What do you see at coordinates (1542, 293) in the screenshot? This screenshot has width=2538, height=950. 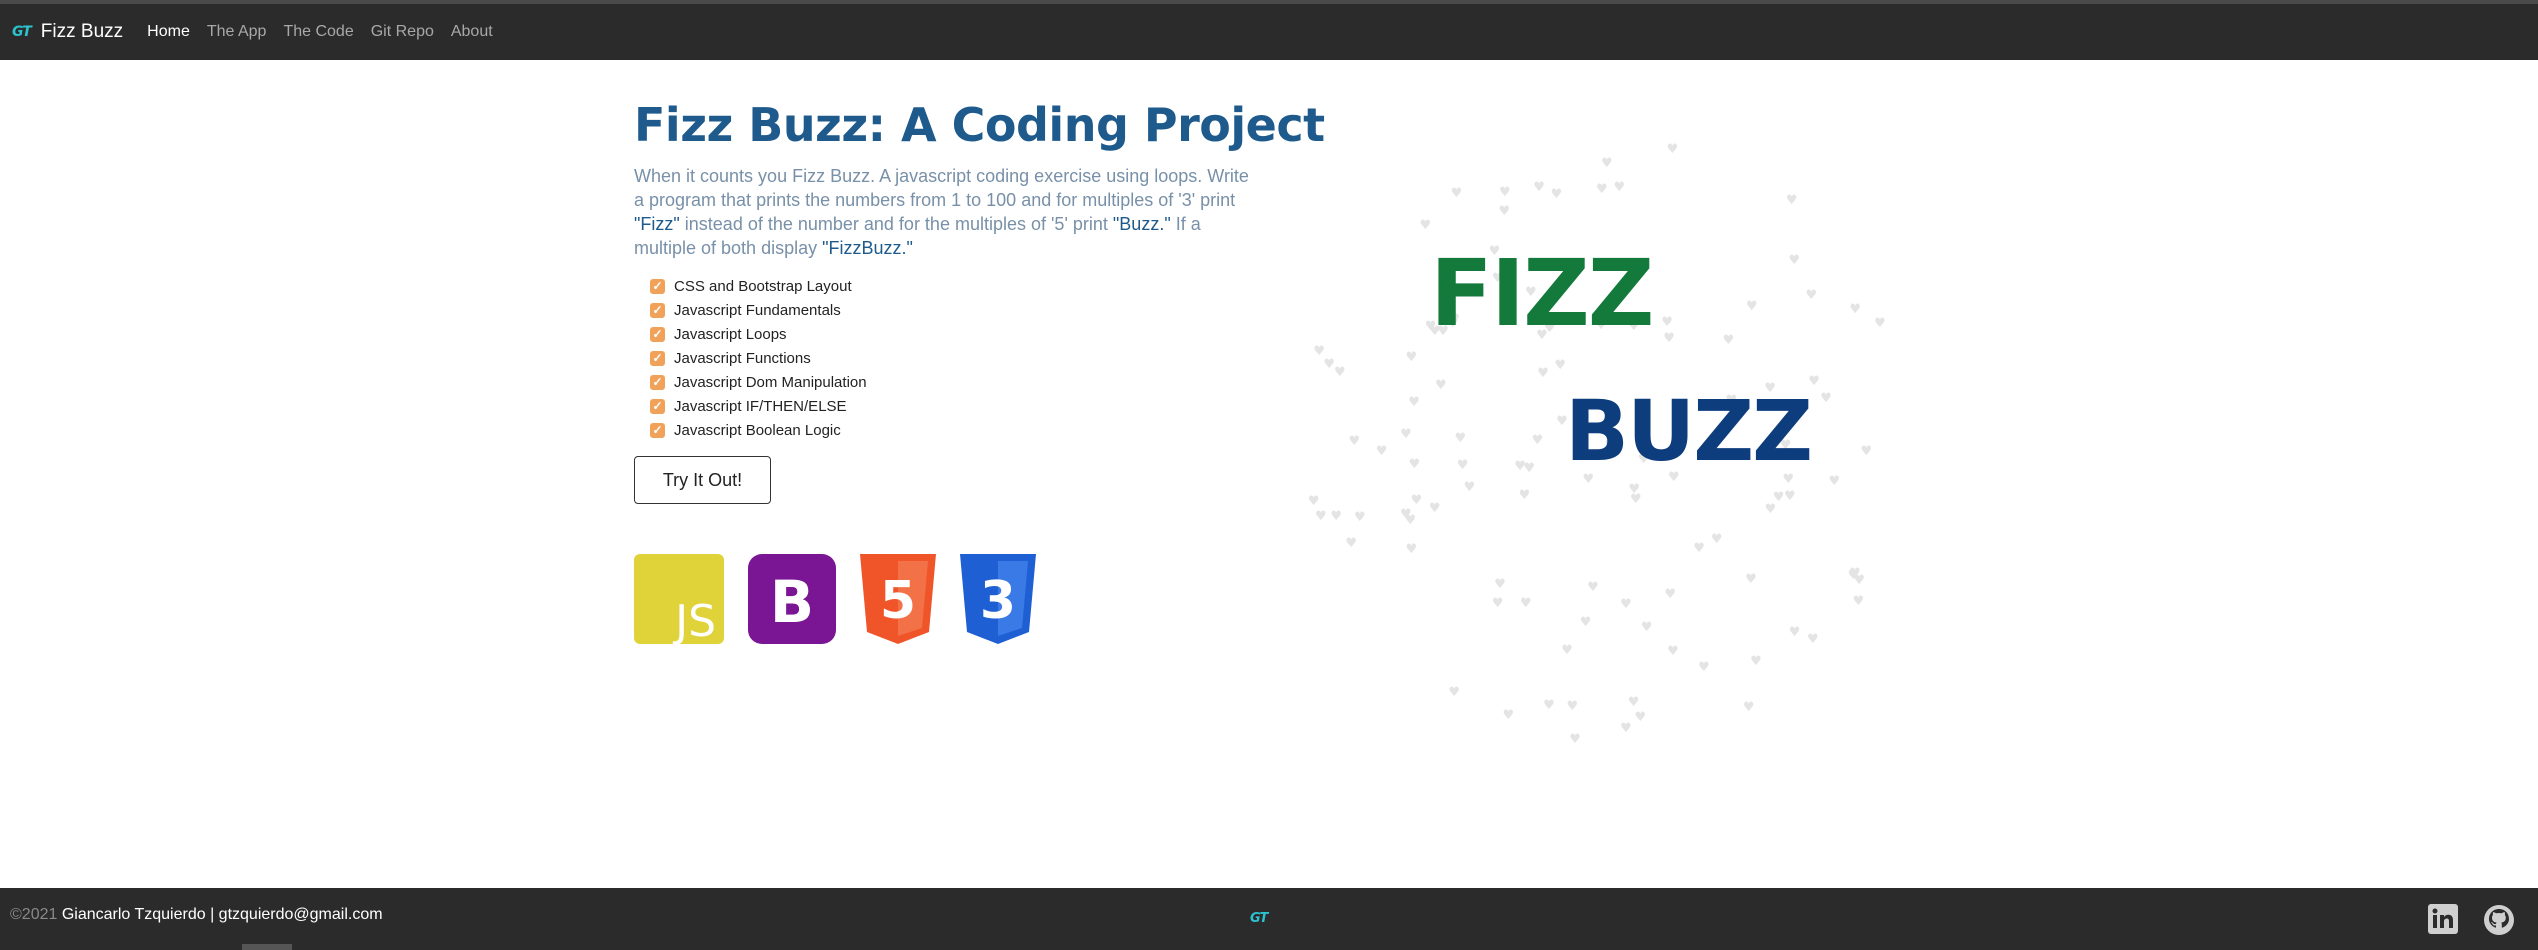 I see `fizz-word: FIZZ` at bounding box center [1542, 293].